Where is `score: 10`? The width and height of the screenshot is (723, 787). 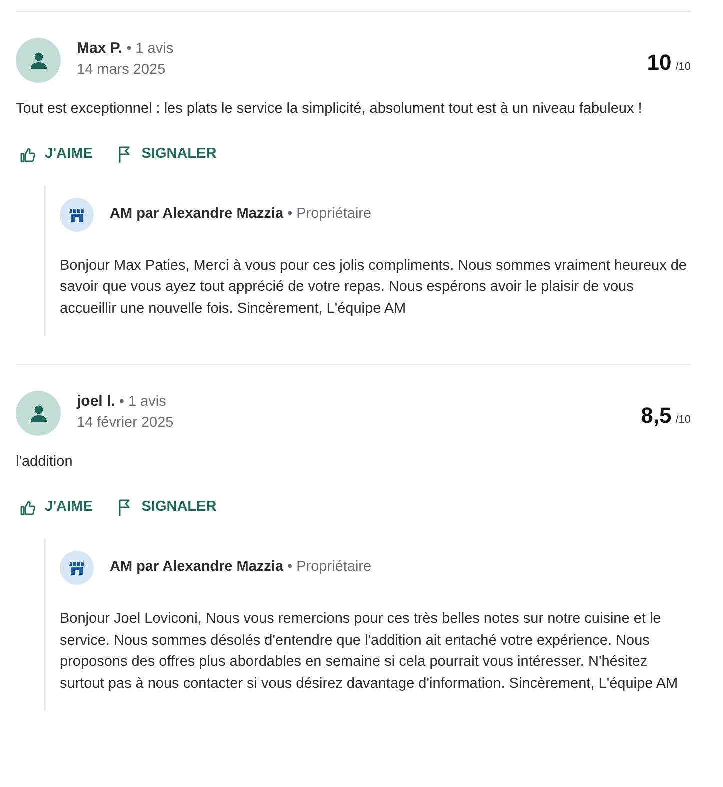
score: 10 is located at coordinates (659, 63).